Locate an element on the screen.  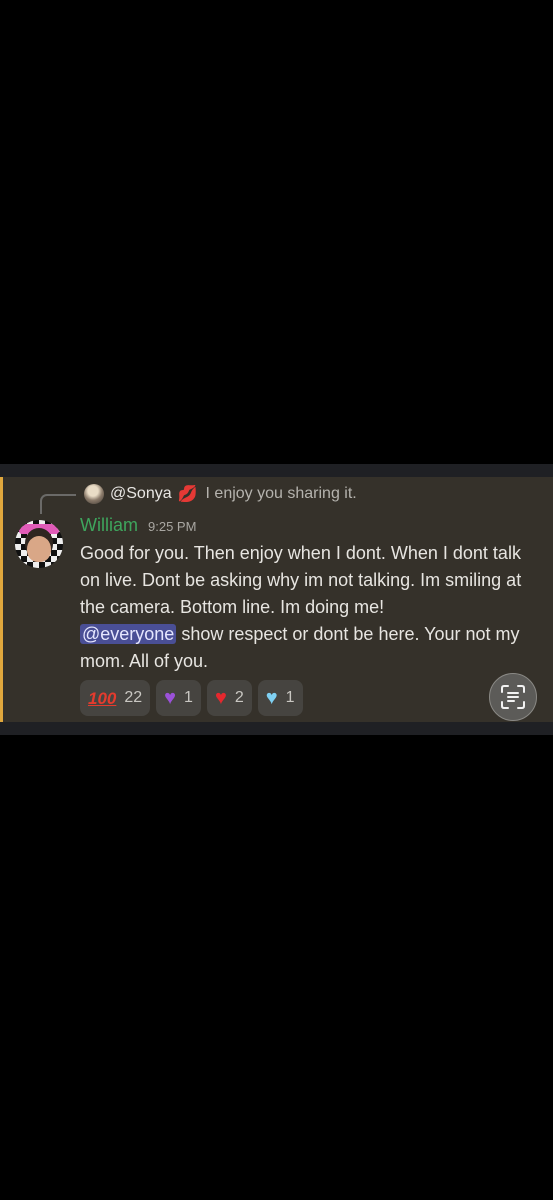
red-heart-icon: ♥ is located at coordinates (220, 698).